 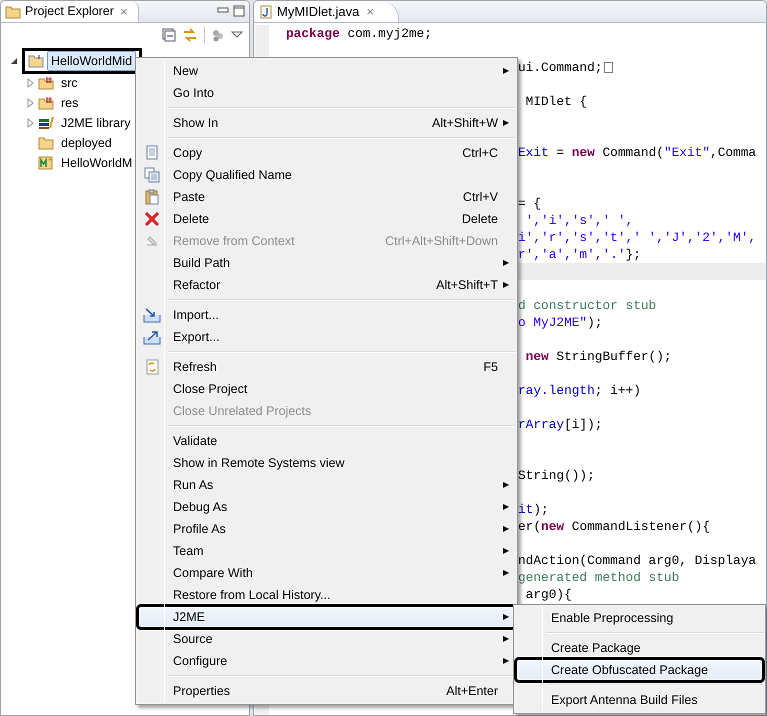 I want to click on expanded-arrow-icon, so click(x=14, y=61).